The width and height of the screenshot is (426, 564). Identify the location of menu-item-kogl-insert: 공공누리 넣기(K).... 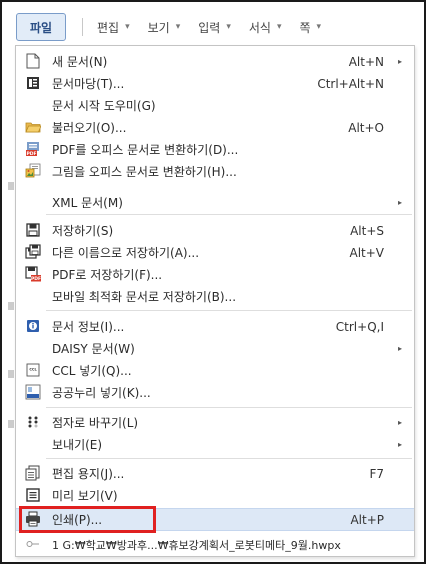
(215, 392).